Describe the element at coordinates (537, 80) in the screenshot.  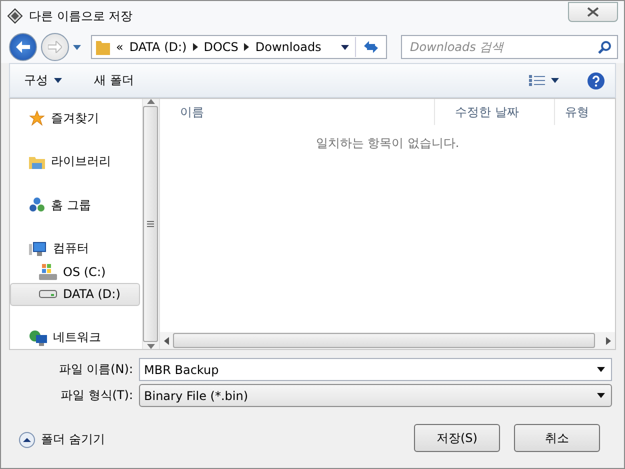
I see `list-view-icon` at that location.